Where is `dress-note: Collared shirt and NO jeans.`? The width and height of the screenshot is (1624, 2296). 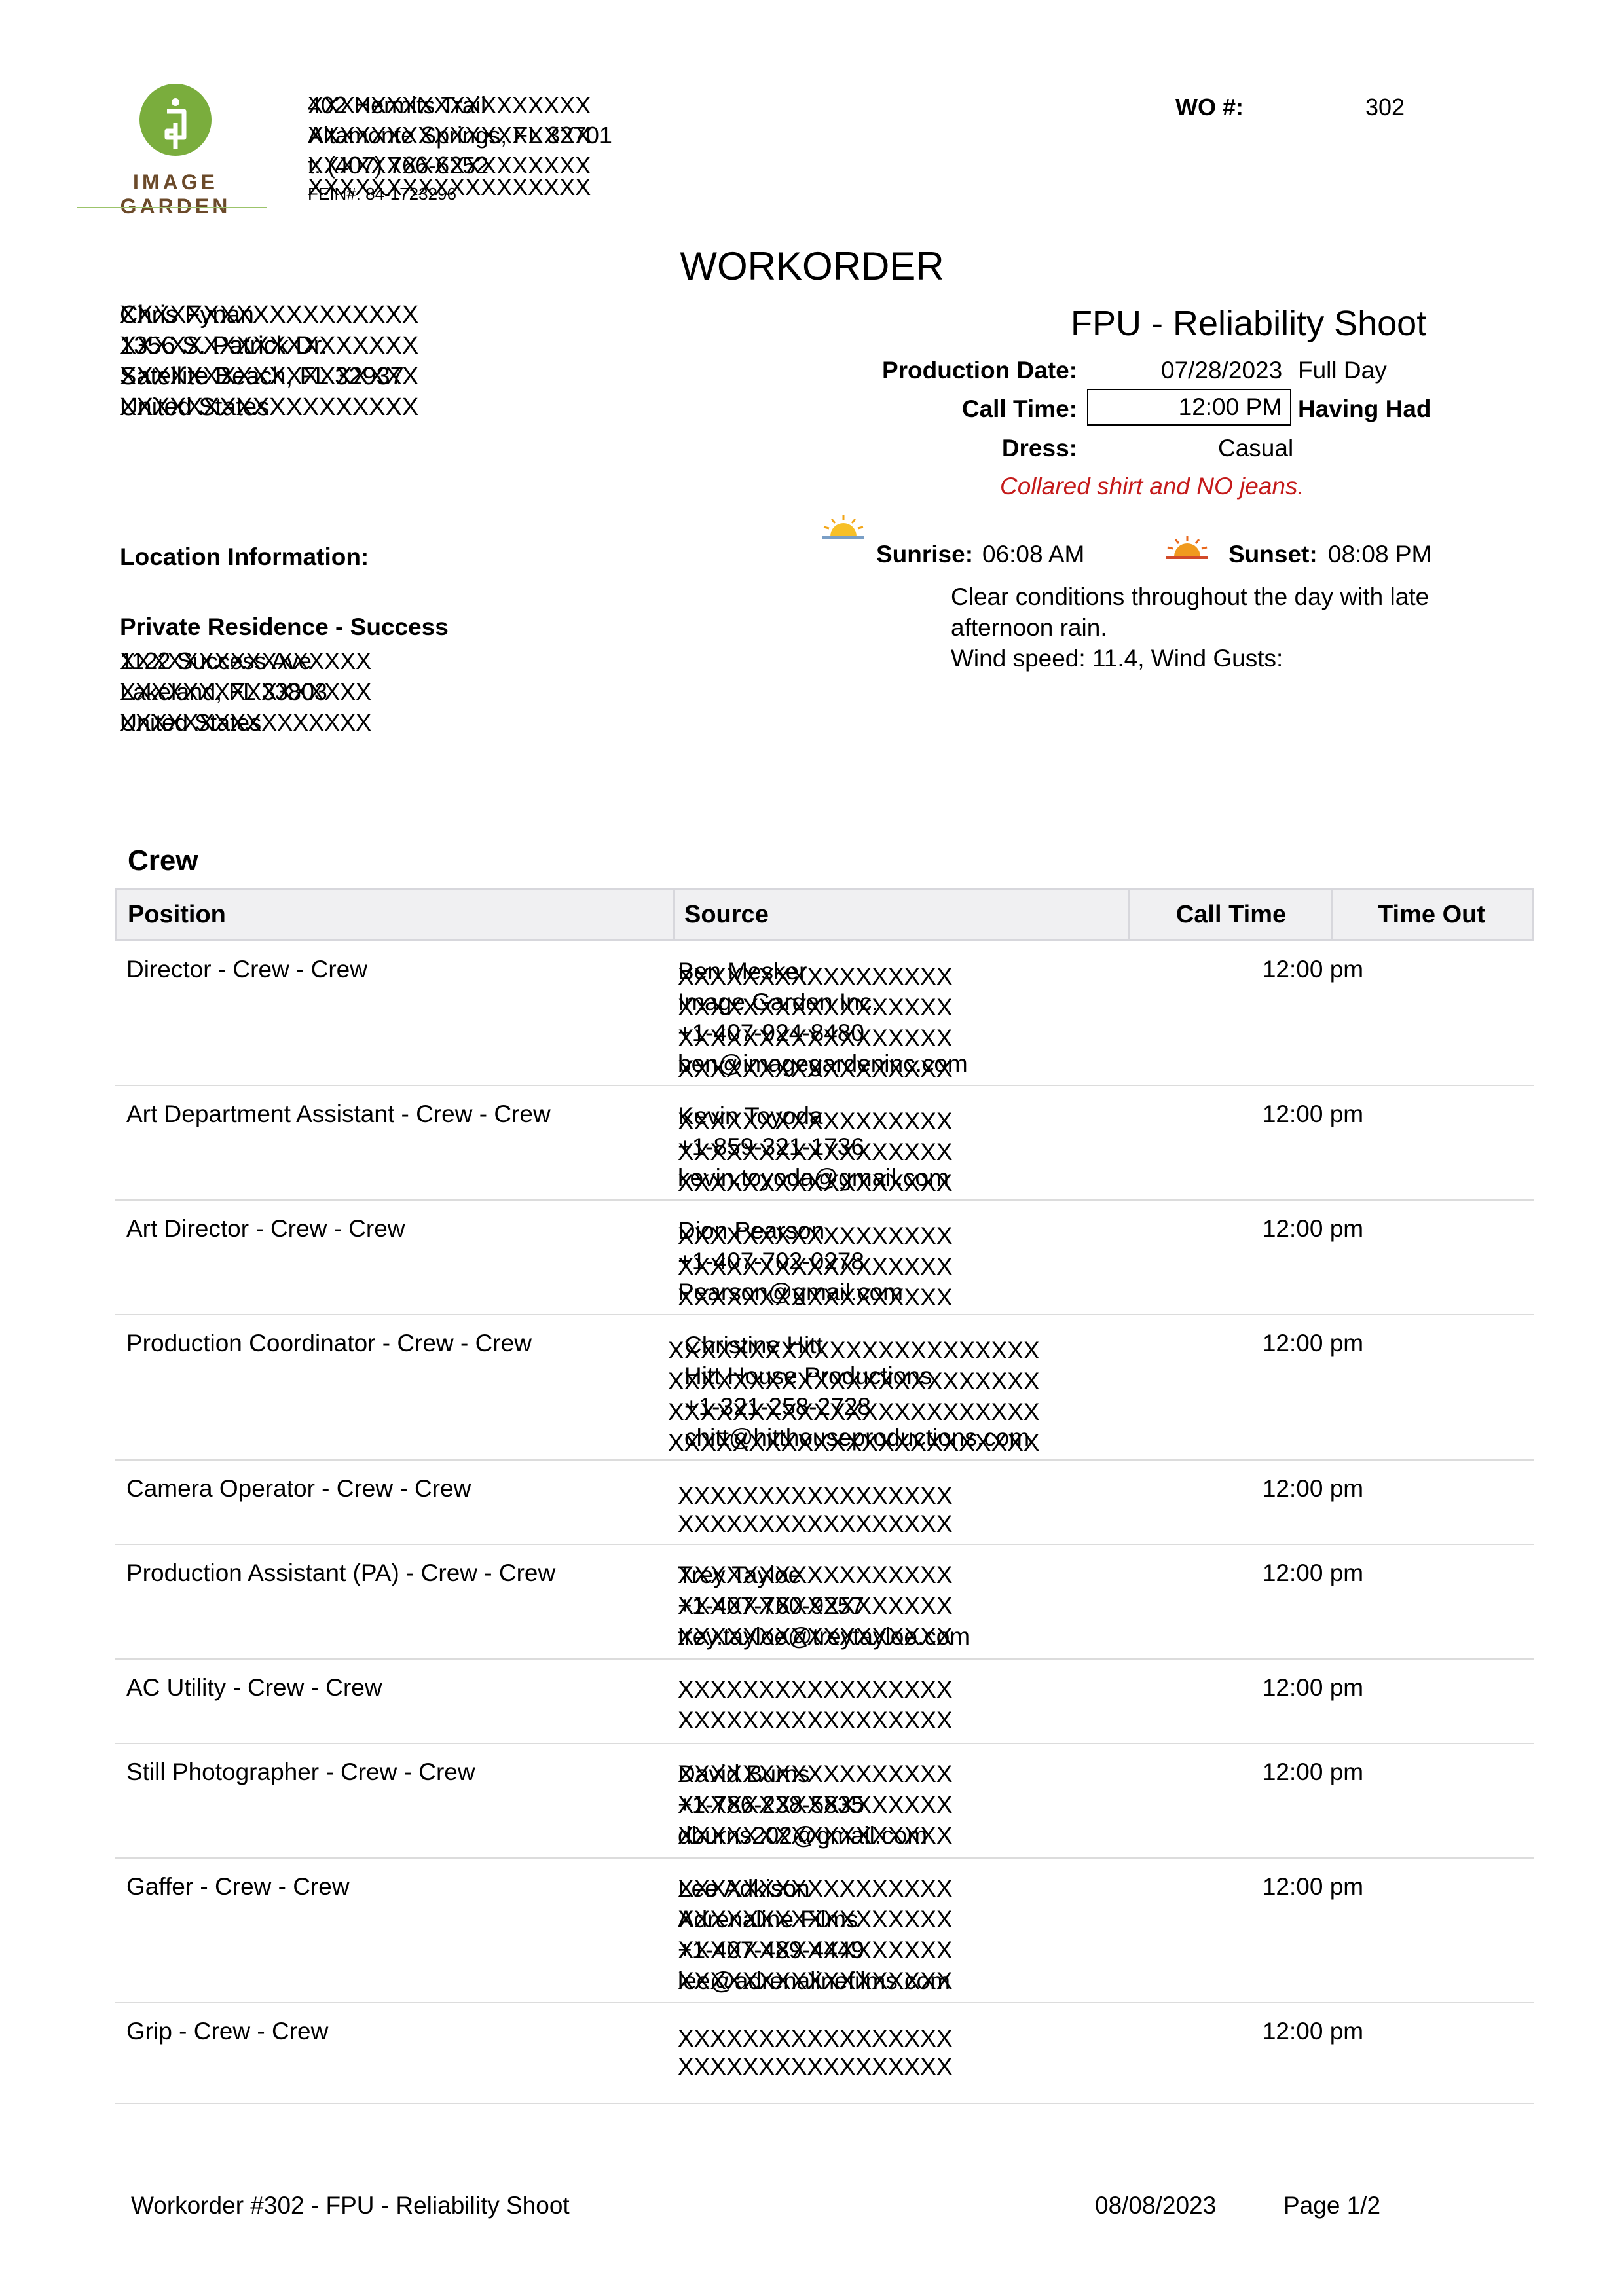 dress-note: Collared shirt and NO jeans. is located at coordinates (1152, 486).